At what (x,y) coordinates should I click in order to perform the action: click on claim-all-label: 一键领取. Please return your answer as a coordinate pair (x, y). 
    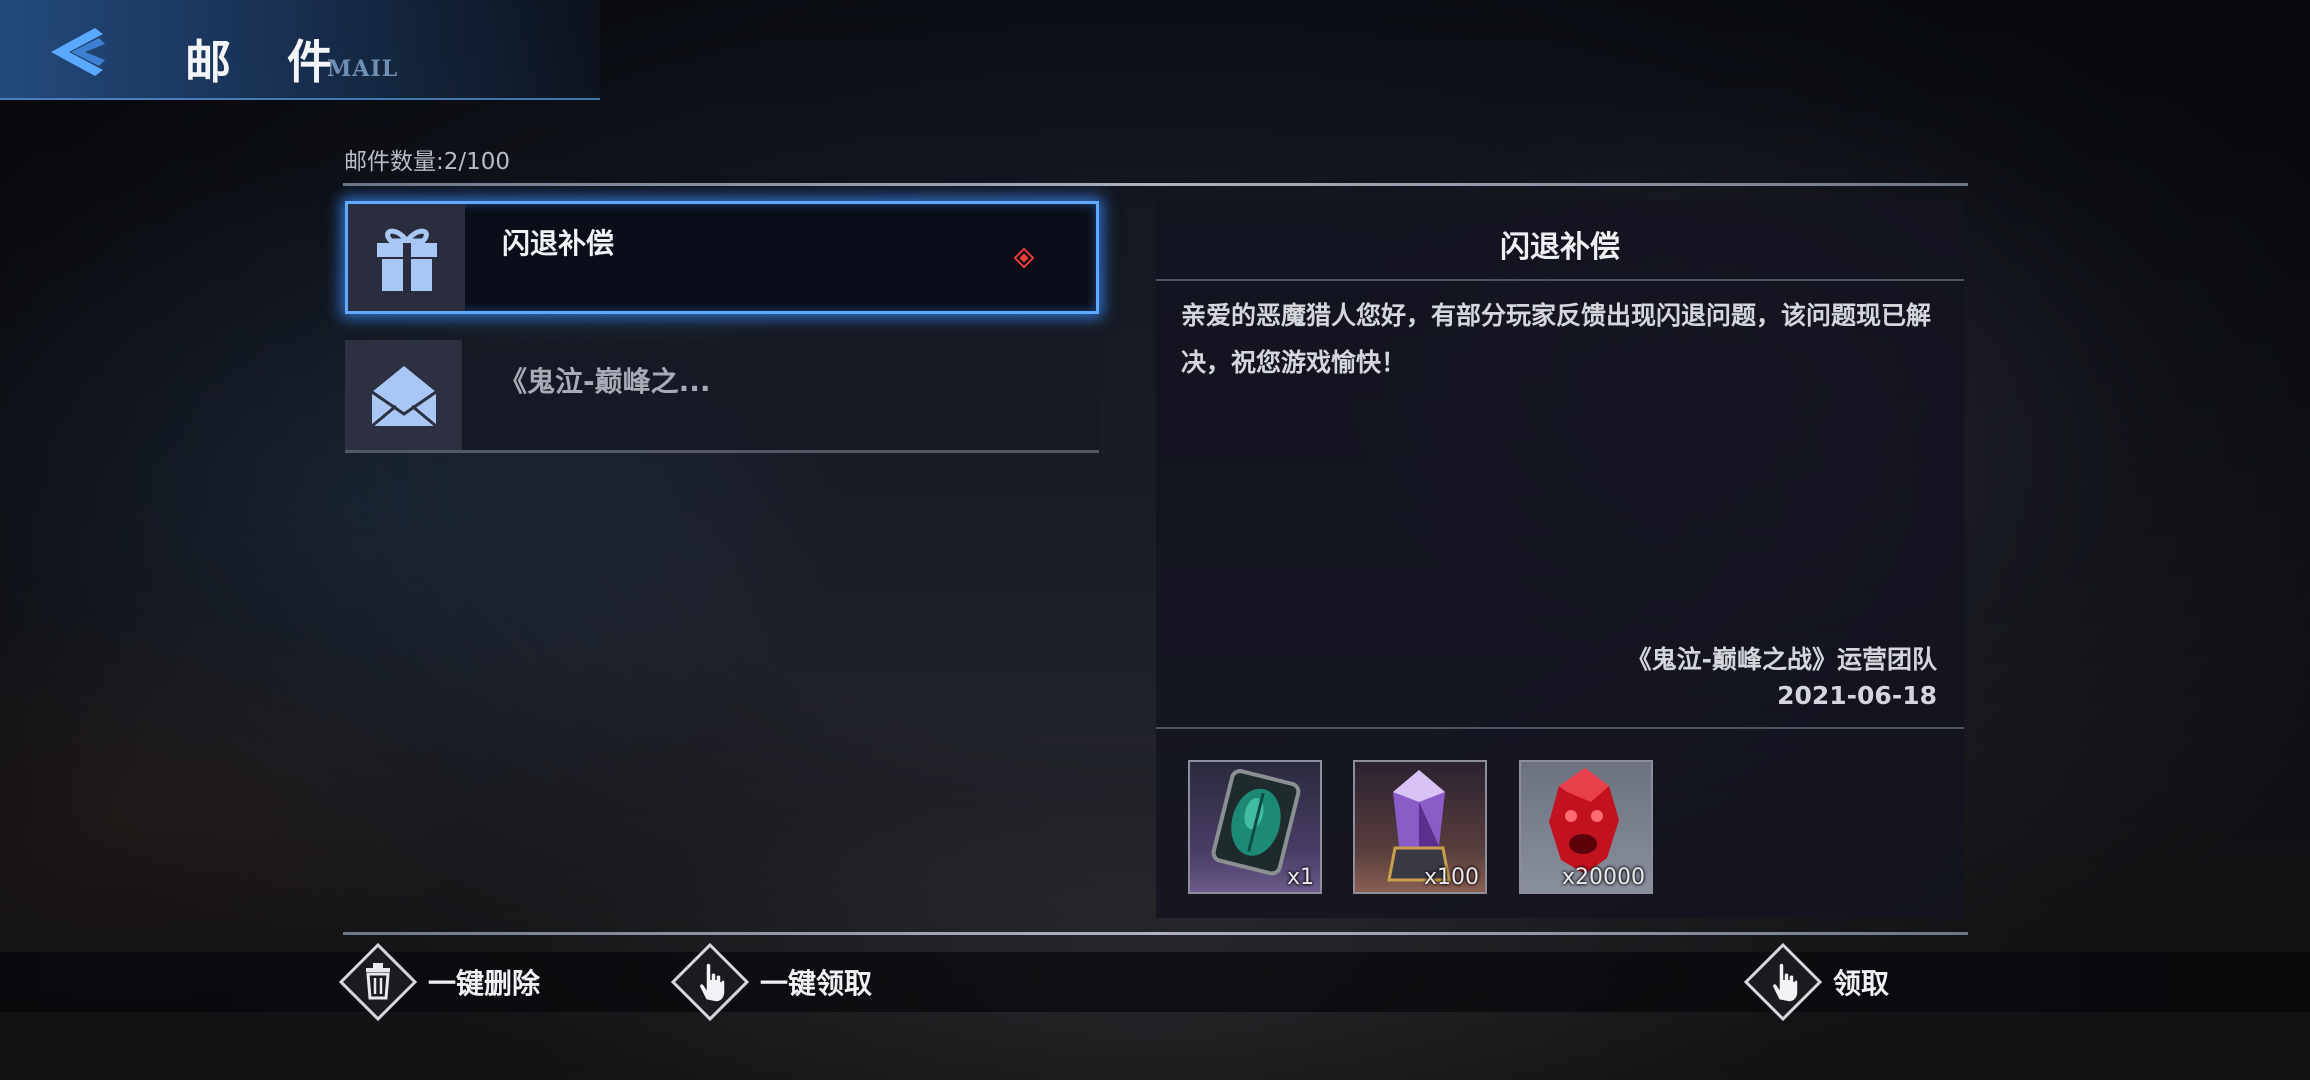
    Looking at the image, I should click on (816, 983).